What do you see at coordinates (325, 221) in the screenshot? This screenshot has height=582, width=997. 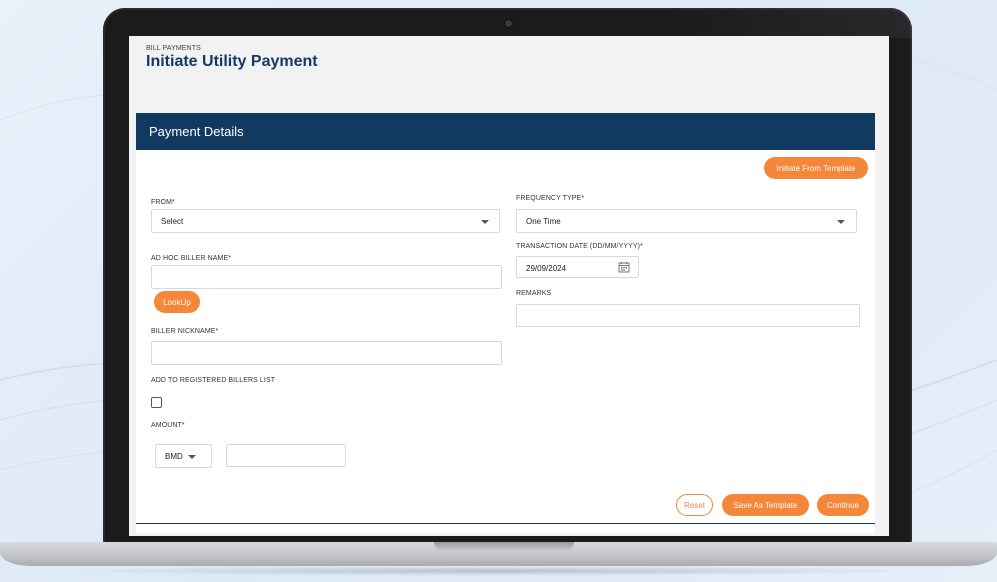 I see `from-select: Select` at bounding box center [325, 221].